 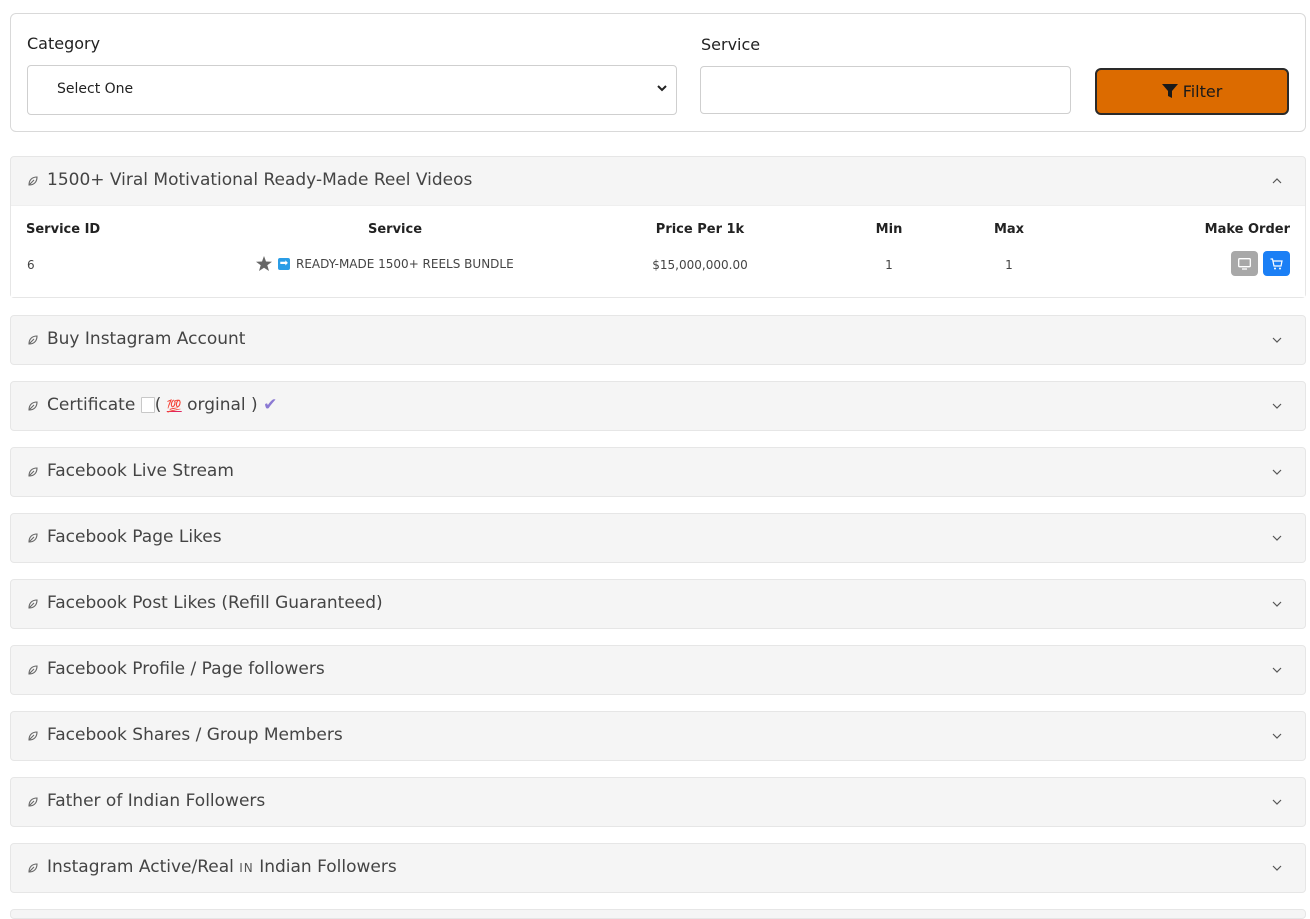 I want to click on category-accordion-partial, so click(x=658, y=914).